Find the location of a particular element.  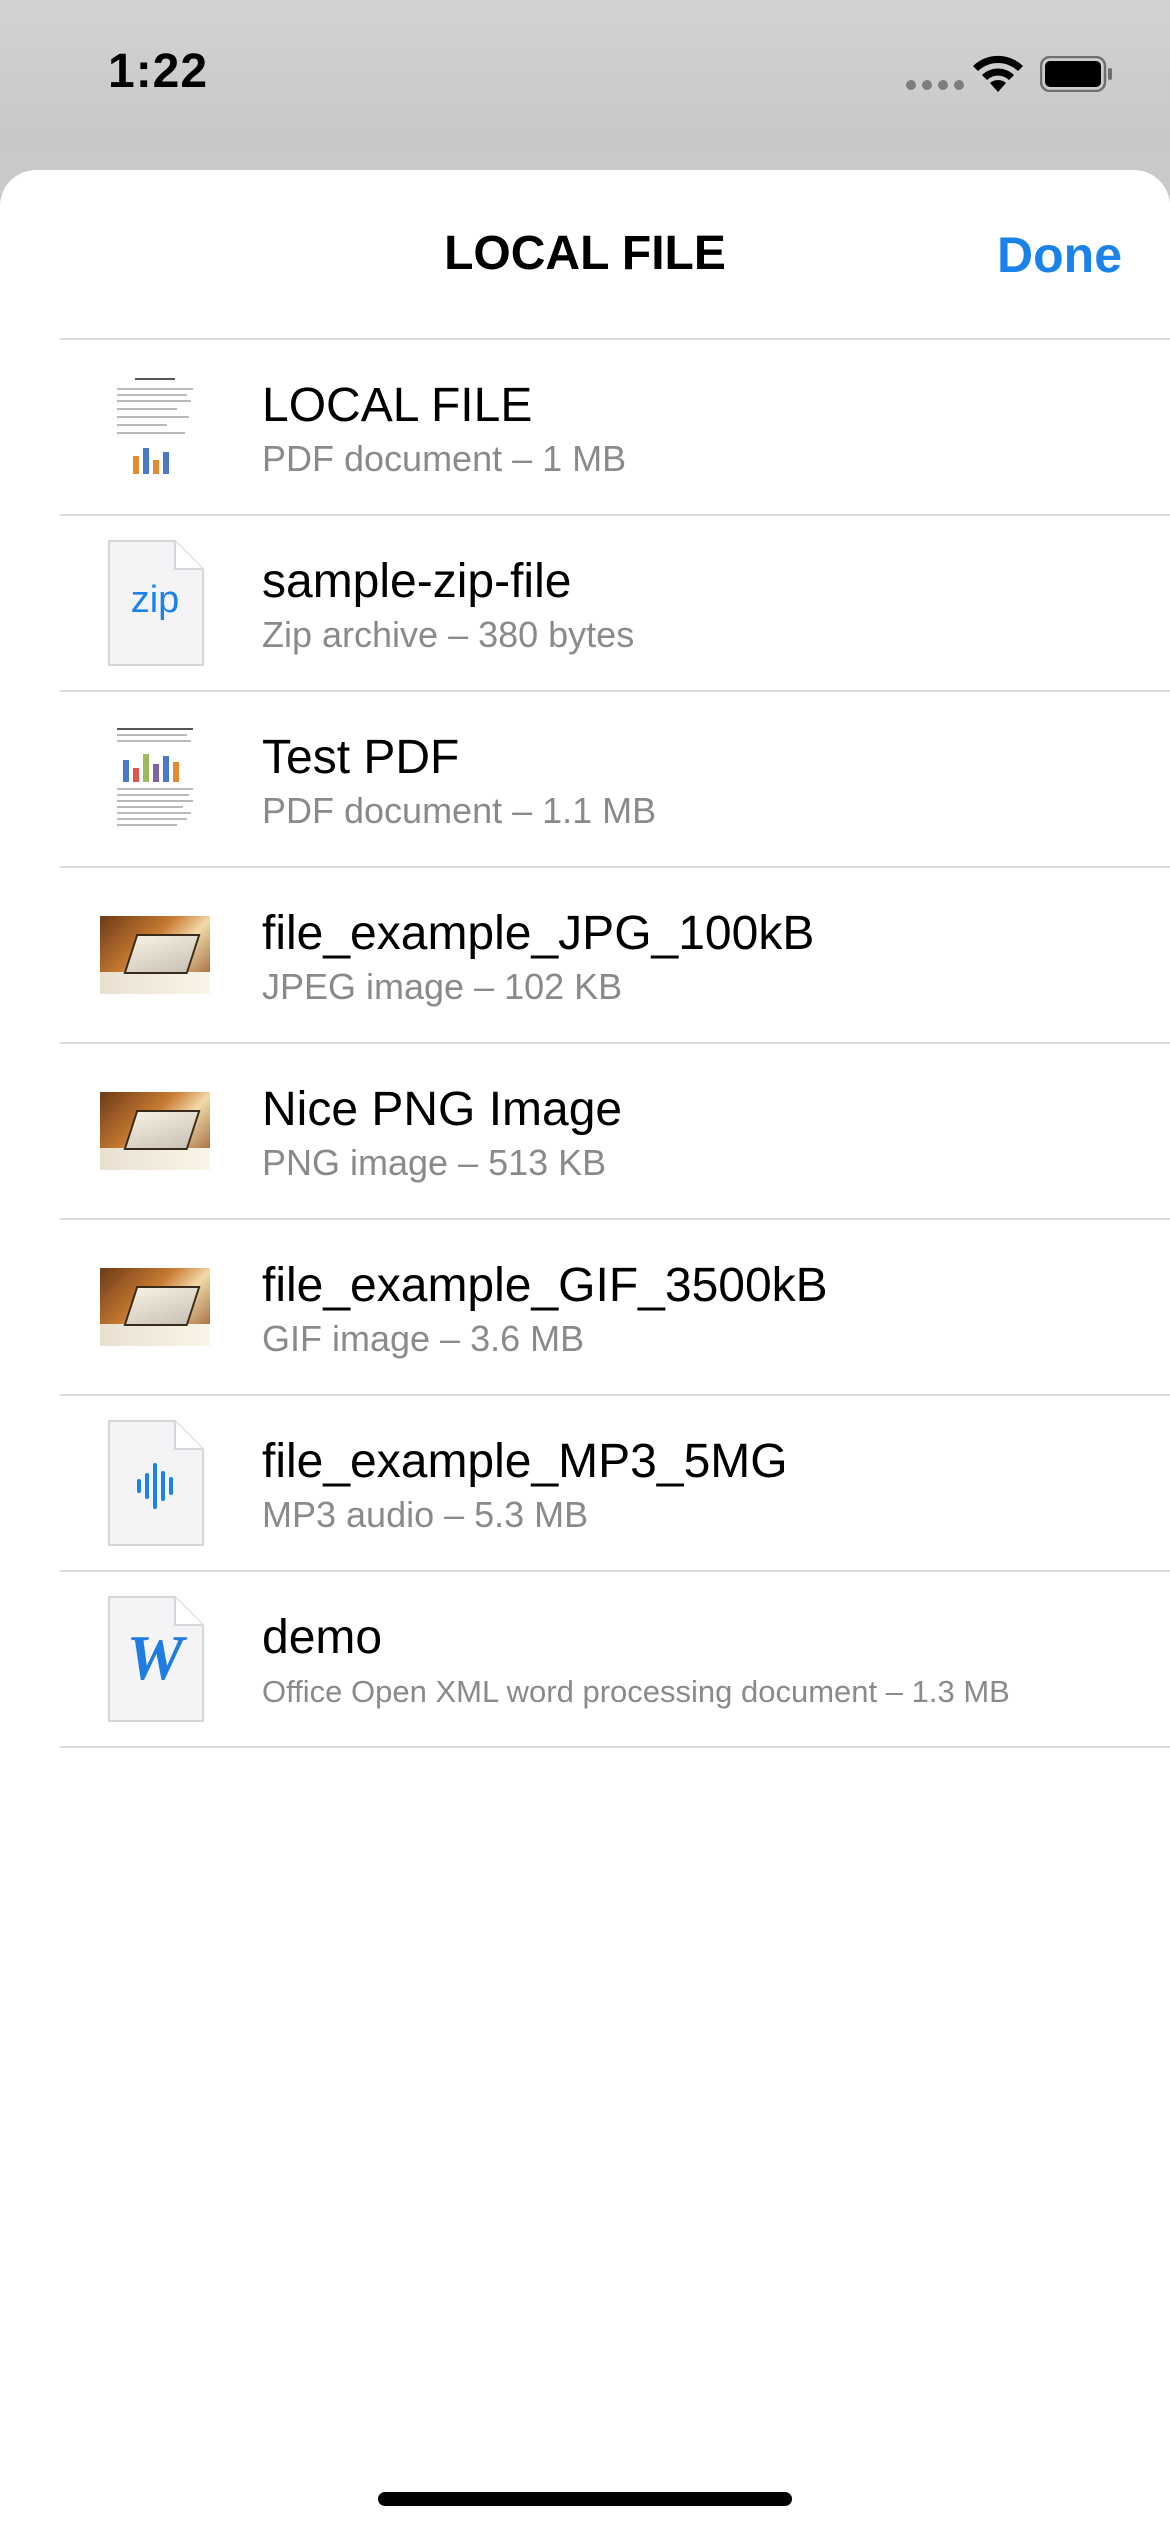

file-name: Nice PNG Image is located at coordinates (442, 1109).